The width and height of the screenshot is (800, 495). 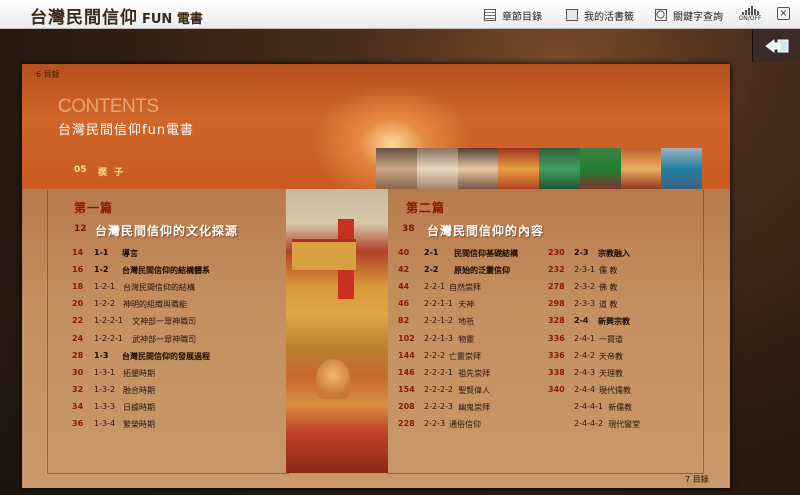 I want to click on toc-entry-page: 154, so click(x=406, y=389).